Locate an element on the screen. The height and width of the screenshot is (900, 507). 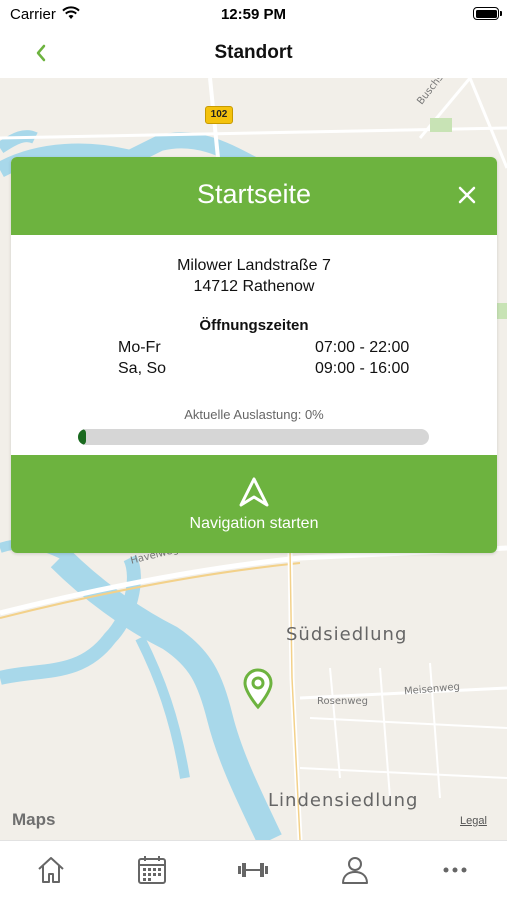
opening-hours-title: Öffnungszeiten is located at coordinates (254, 325).